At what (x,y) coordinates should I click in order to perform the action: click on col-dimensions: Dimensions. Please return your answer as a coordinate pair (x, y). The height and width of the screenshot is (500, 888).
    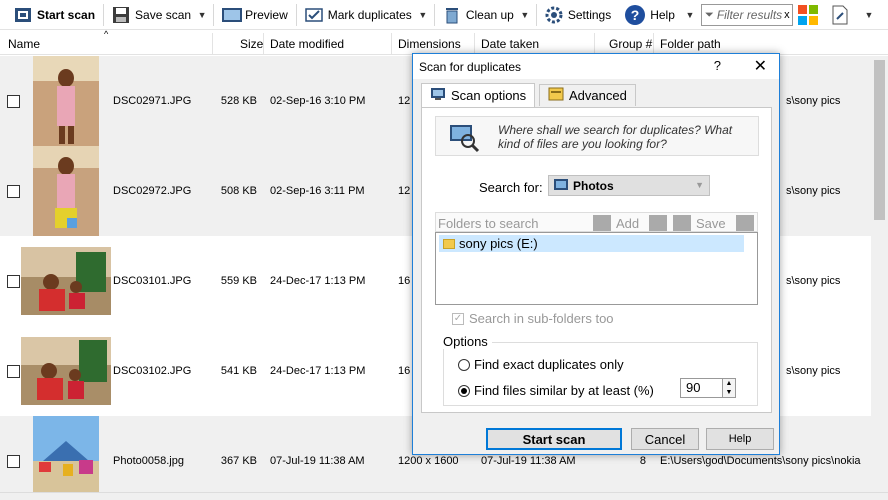
    Looking at the image, I should click on (429, 44).